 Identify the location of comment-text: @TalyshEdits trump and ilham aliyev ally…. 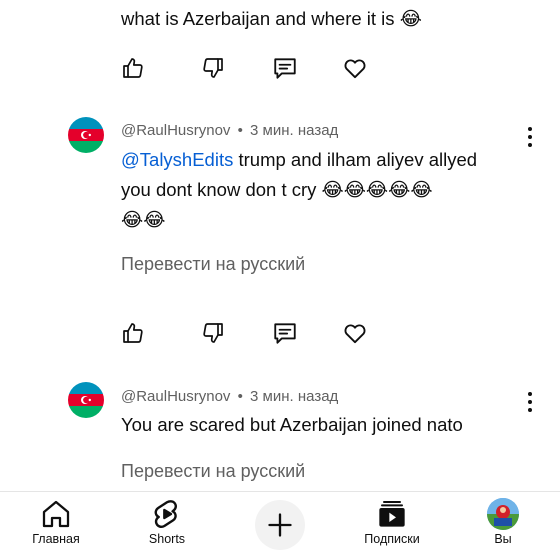
(321, 190).